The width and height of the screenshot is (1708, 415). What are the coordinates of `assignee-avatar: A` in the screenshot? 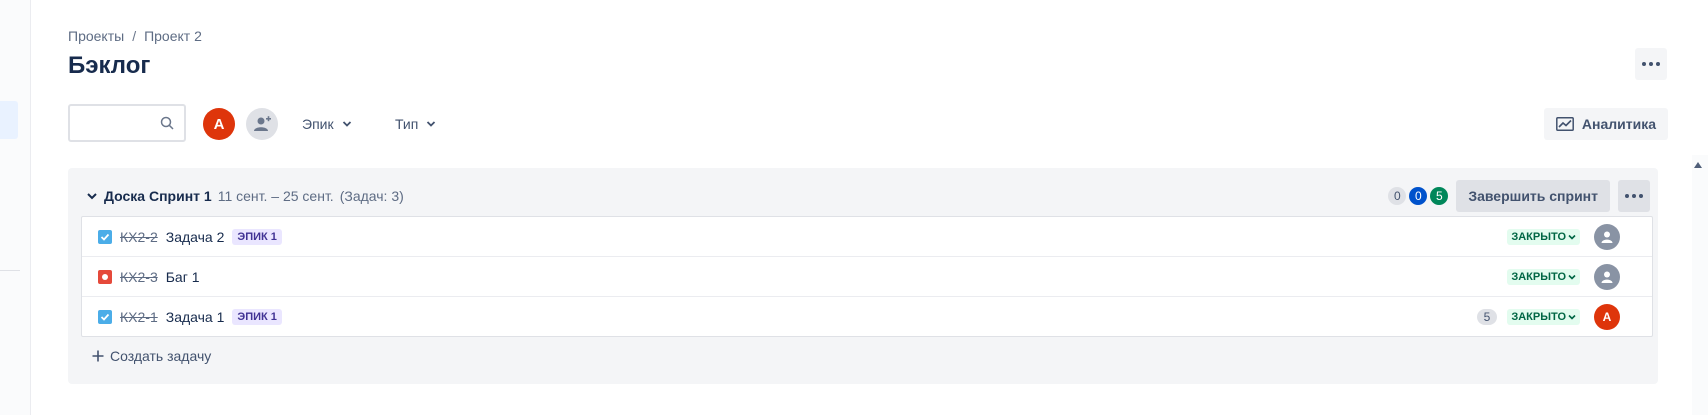 It's located at (1607, 316).